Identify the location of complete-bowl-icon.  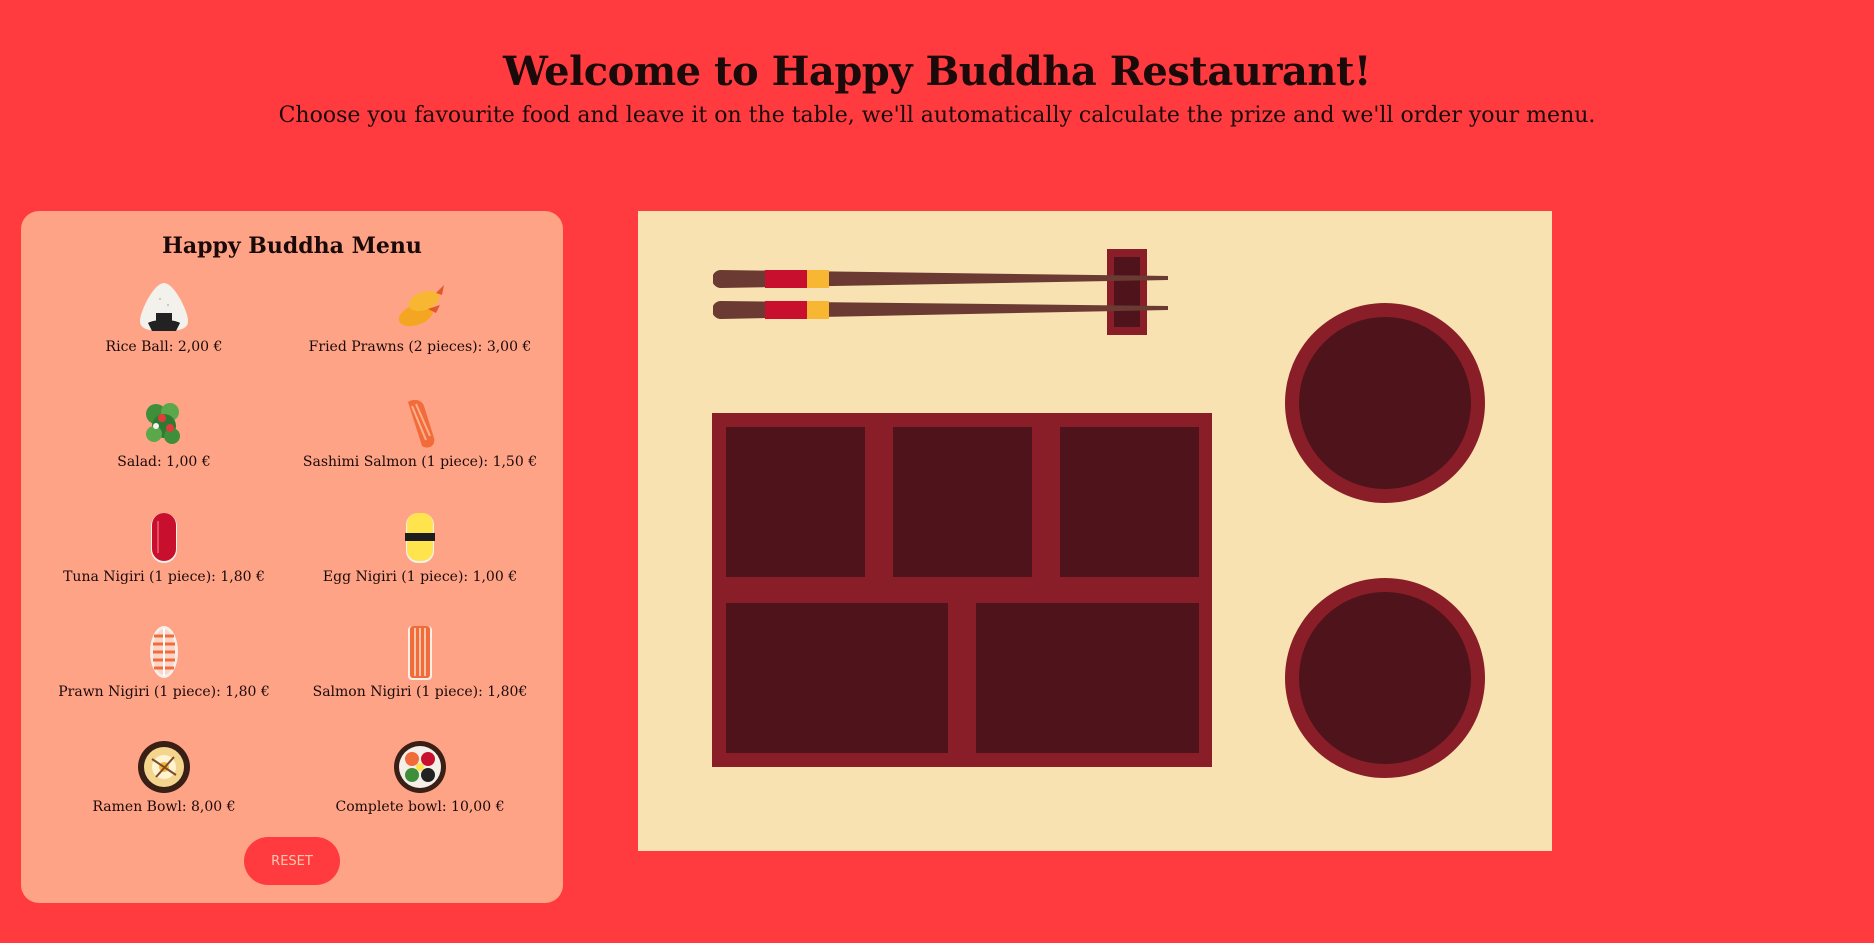
(420, 767).